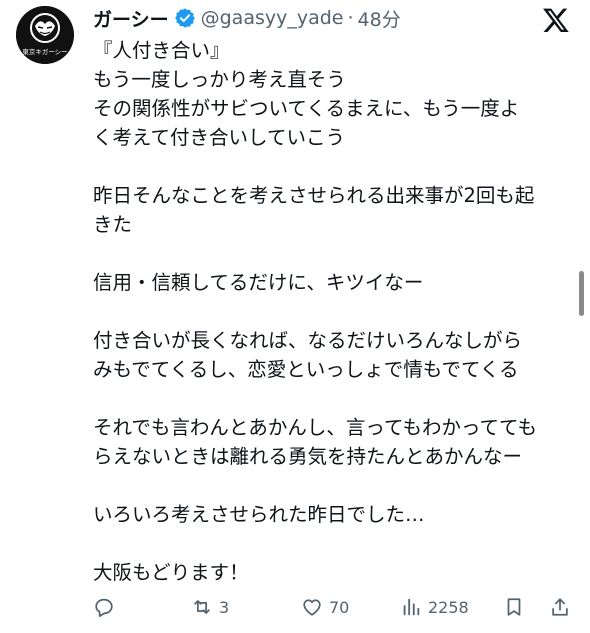 The height and width of the screenshot is (633, 590). Describe the element at coordinates (219, 137) in the screenshot. I see `tweet-line: く考えて付き合いしていこう` at that location.